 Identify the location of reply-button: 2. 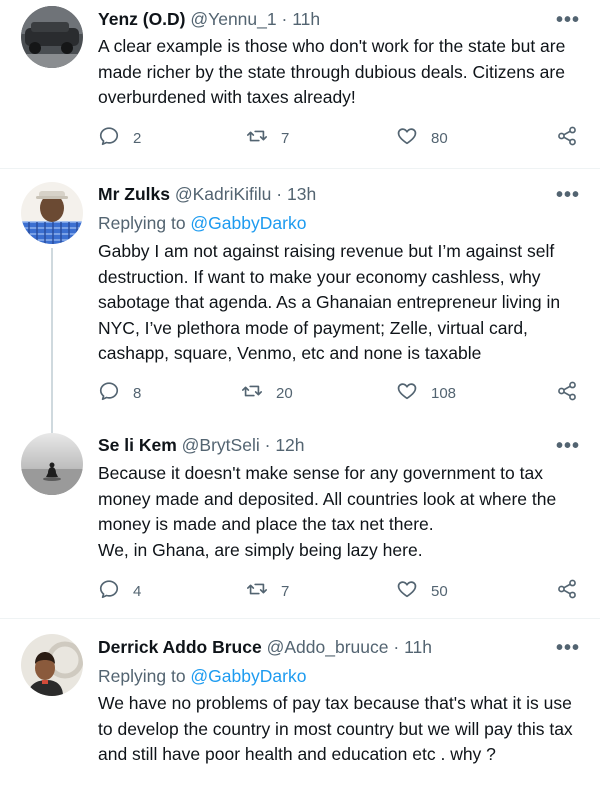
(119, 138).